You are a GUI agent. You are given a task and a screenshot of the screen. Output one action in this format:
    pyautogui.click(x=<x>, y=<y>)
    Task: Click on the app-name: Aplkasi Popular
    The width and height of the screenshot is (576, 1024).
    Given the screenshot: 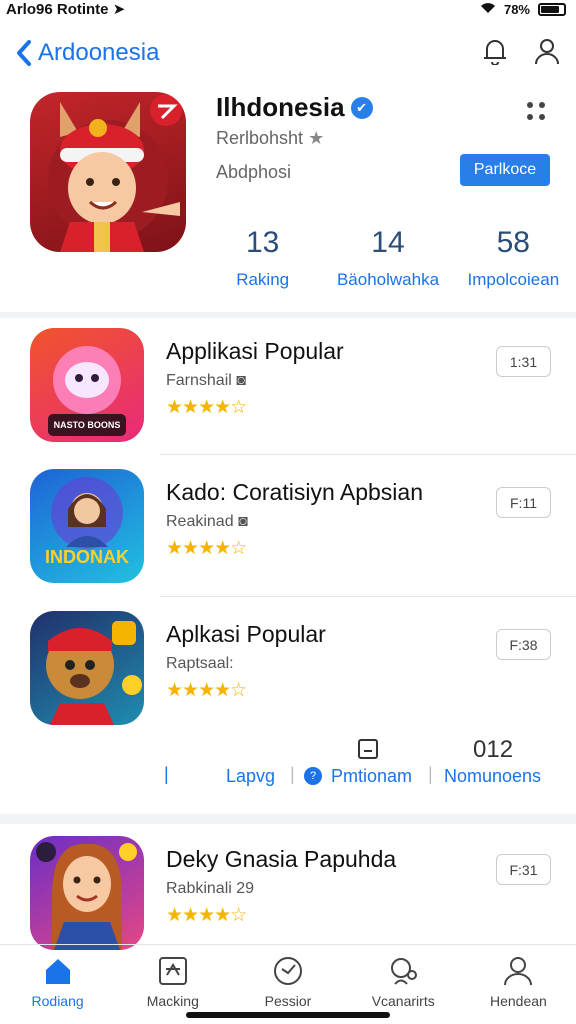 What is the action you would take?
    pyautogui.click(x=246, y=634)
    